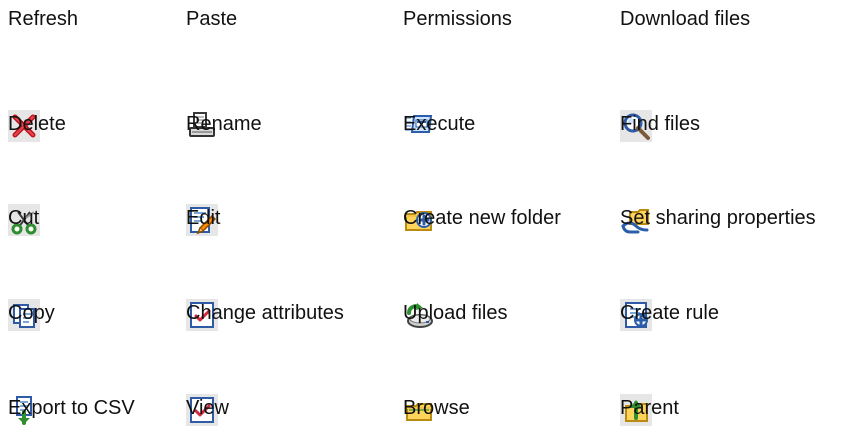 The height and width of the screenshot is (447, 862). Describe the element at coordinates (725, 386) in the screenshot. I see `legend-cell-parent: Parent` at that location.